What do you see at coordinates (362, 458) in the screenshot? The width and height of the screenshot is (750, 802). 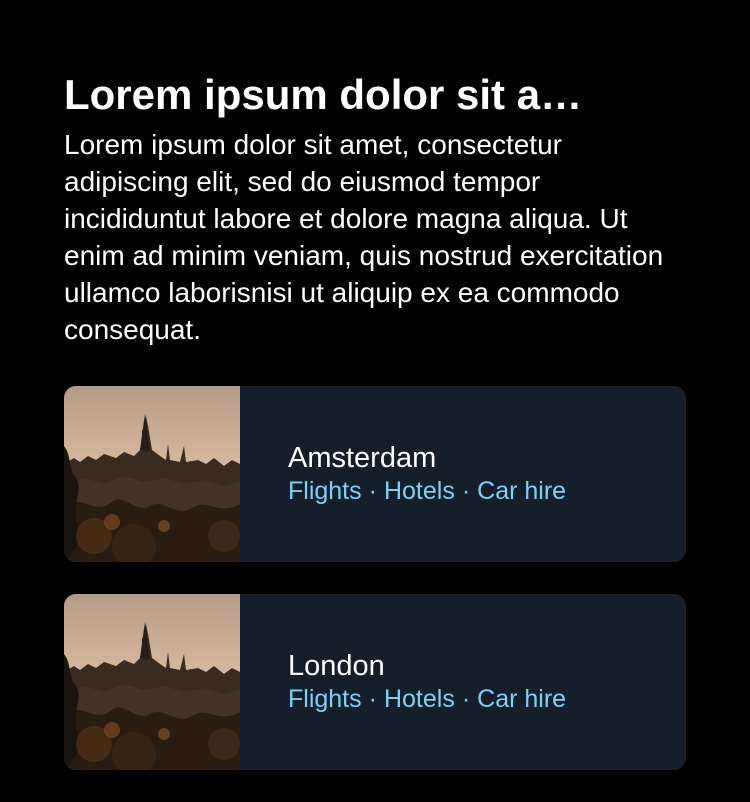 I see `city-name: Amsterdam` at bounding box center [362, 458].